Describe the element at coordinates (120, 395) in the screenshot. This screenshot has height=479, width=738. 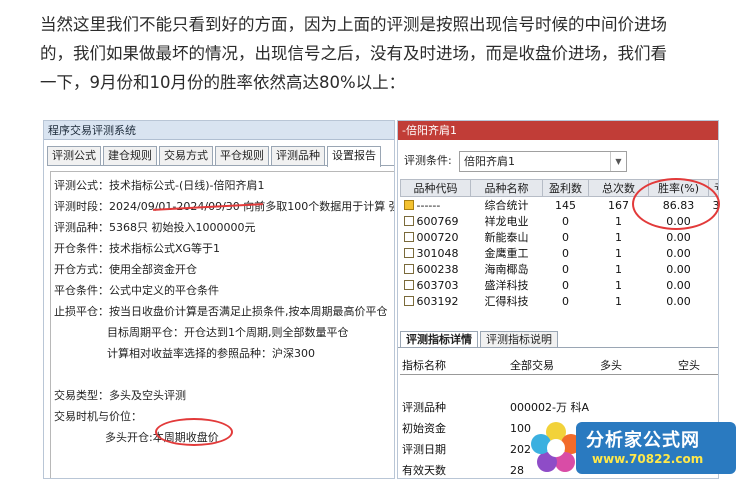
I see `report-line: 交易类型：多头及空头评测` at that location.